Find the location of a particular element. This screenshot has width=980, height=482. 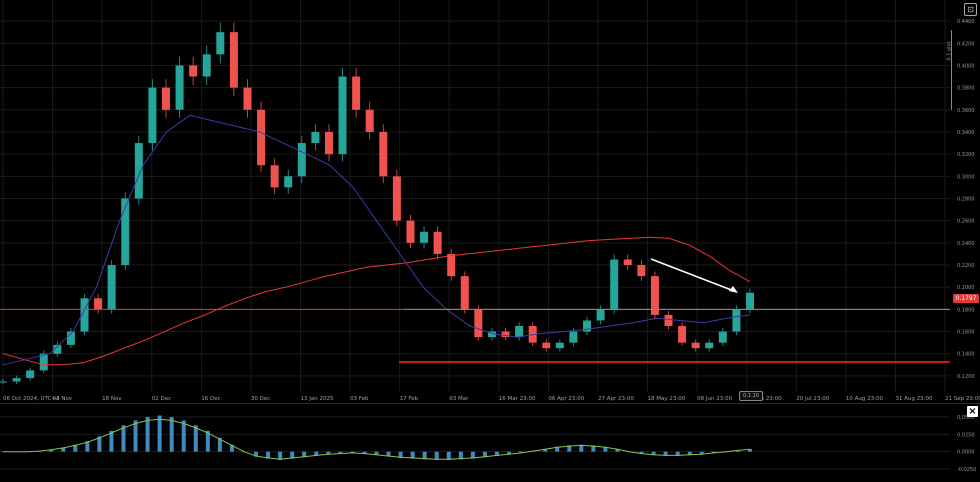

y-tick-label: 0.2600 is located at coordinates (966, 222).